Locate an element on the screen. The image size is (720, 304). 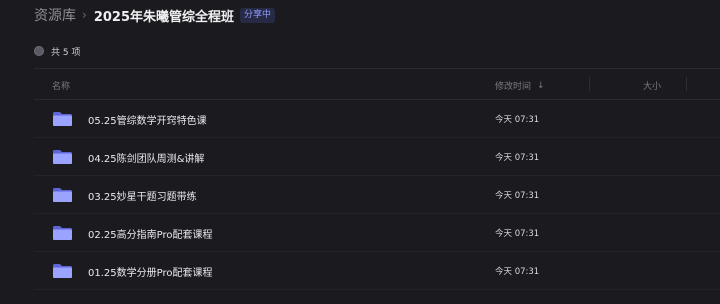
item-count: 共 5 项 is located at coordinates (66, 52).